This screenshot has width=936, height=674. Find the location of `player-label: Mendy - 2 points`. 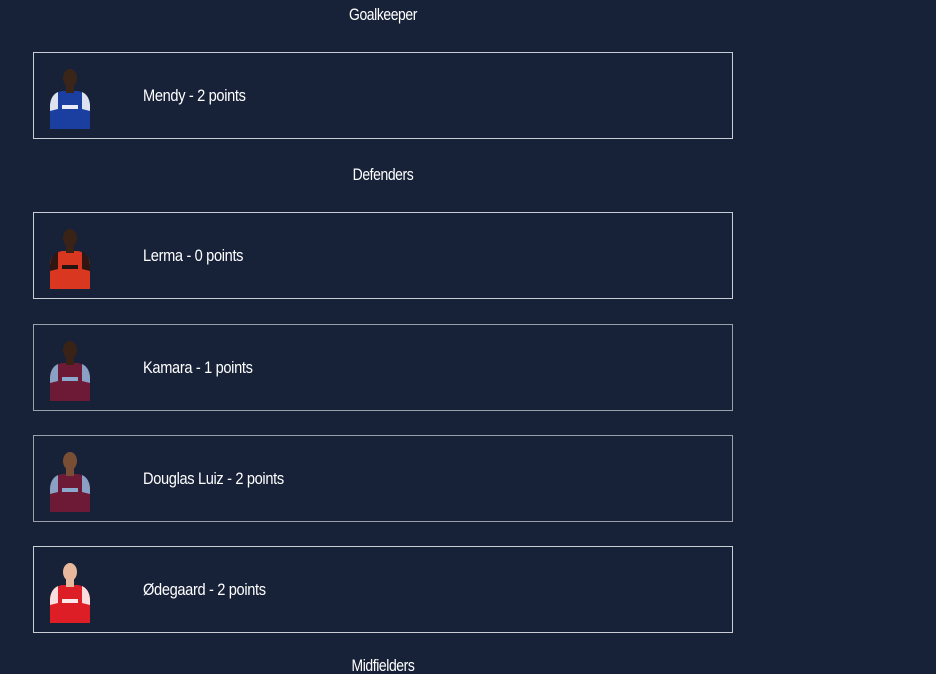

player-label: Mendy - 2 points is located at coordinates (194, 95).